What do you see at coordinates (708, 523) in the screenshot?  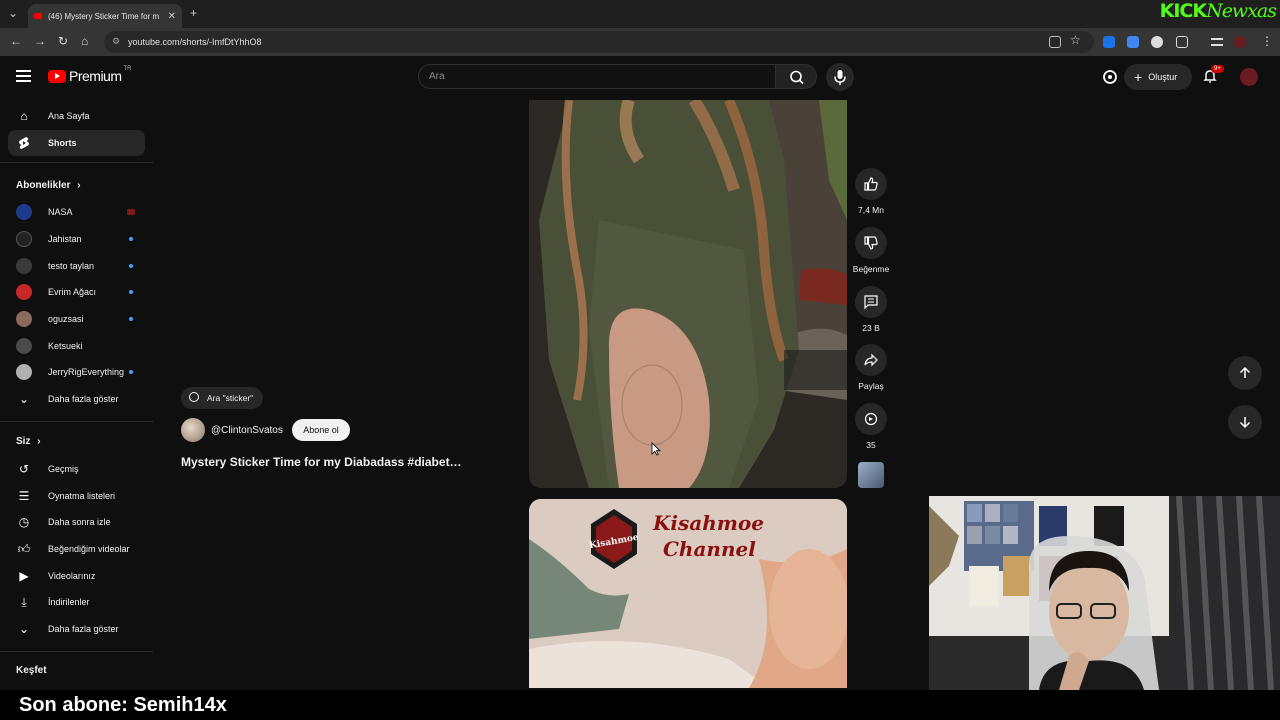 I see `next-video-caption-1: Kisahmoe` at bounding box center [708, 523].